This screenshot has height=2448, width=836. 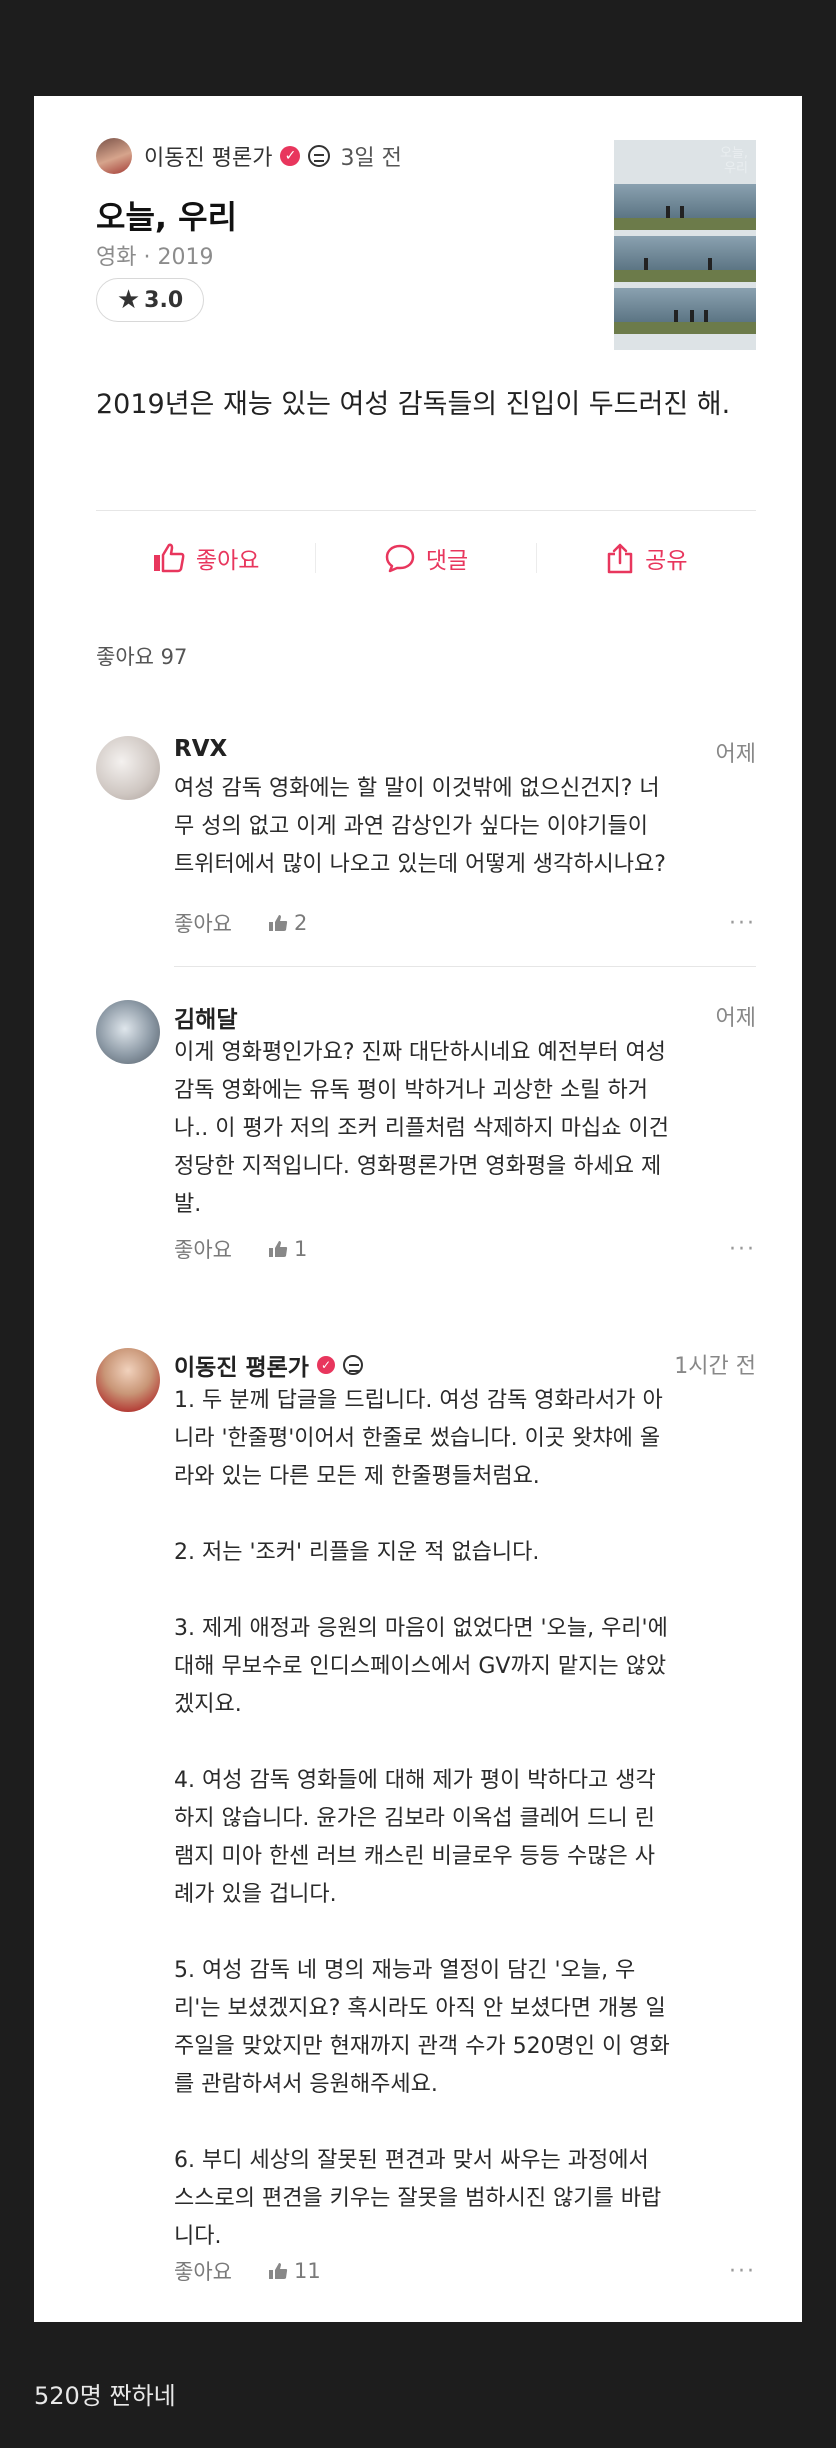 I want to click on comment-footer: 좋아요 2 ···, so click(x=465, y=923).